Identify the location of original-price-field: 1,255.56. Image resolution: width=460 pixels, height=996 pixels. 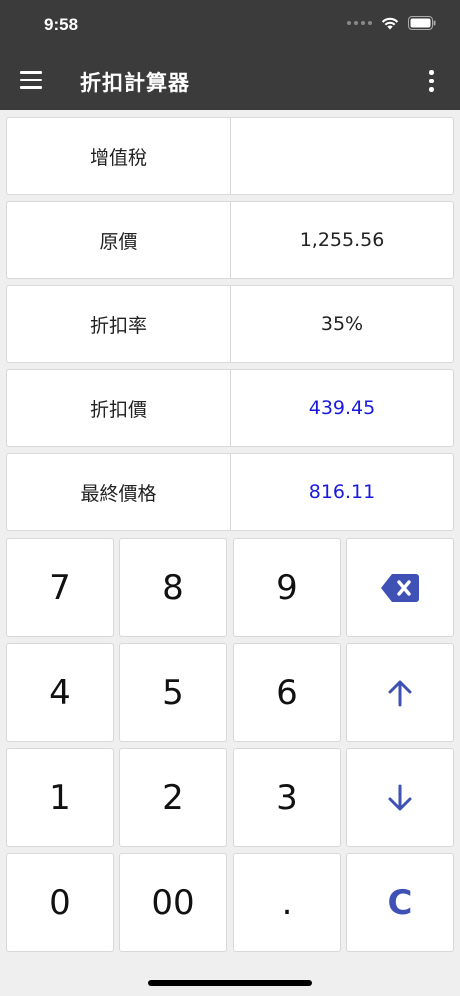
(342, 240).